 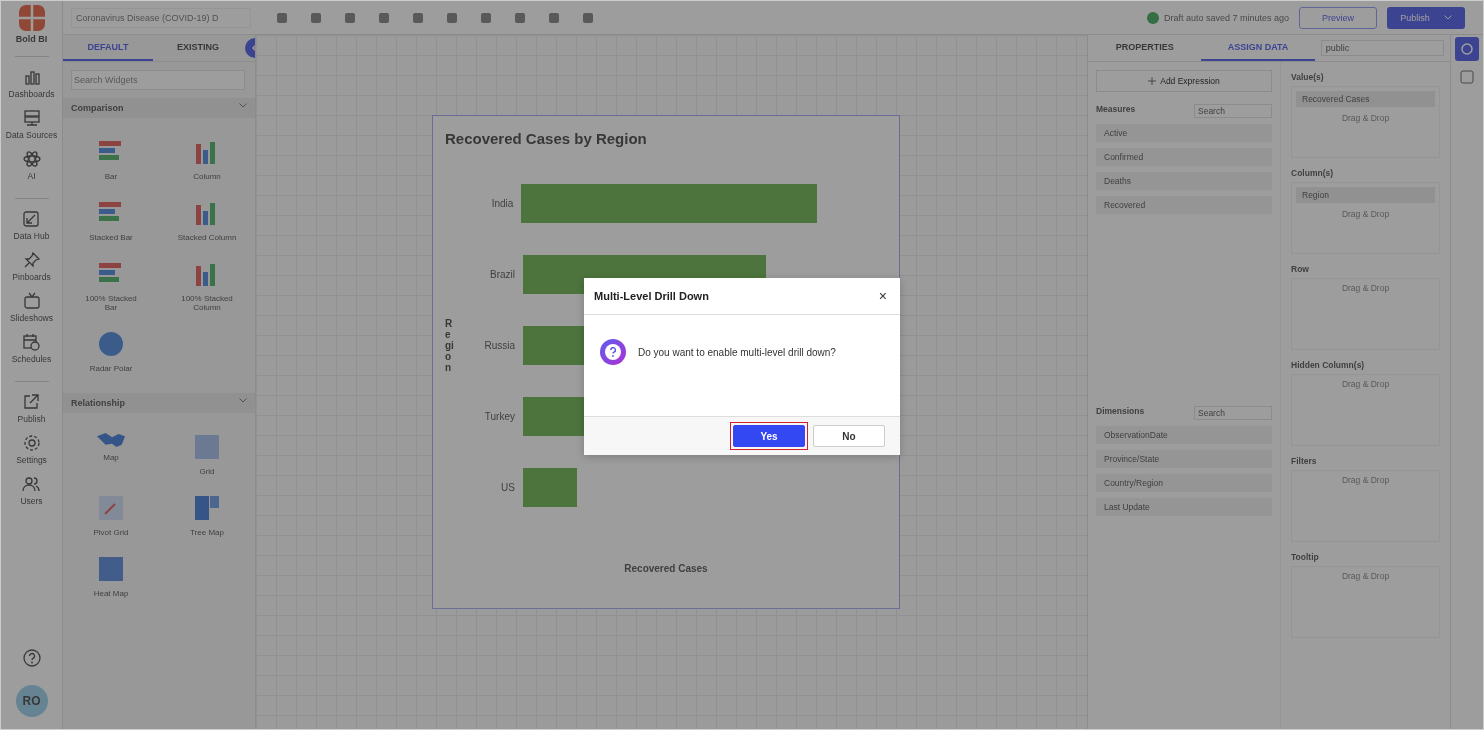 I want to click on category-label: India, so click(x=502, y=203).